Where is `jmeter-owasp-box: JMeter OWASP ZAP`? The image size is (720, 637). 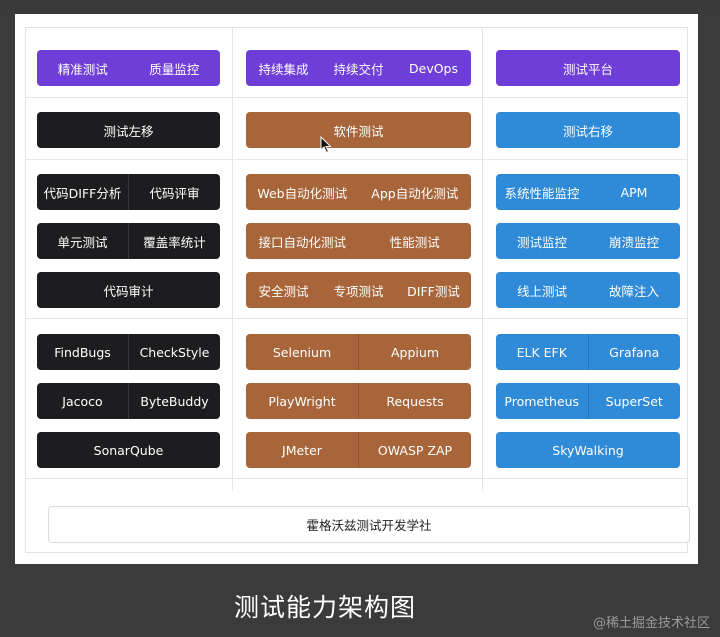 jmeter-owasp-box: JMeter OWASP ZAP is located at coordinates (358, 450).